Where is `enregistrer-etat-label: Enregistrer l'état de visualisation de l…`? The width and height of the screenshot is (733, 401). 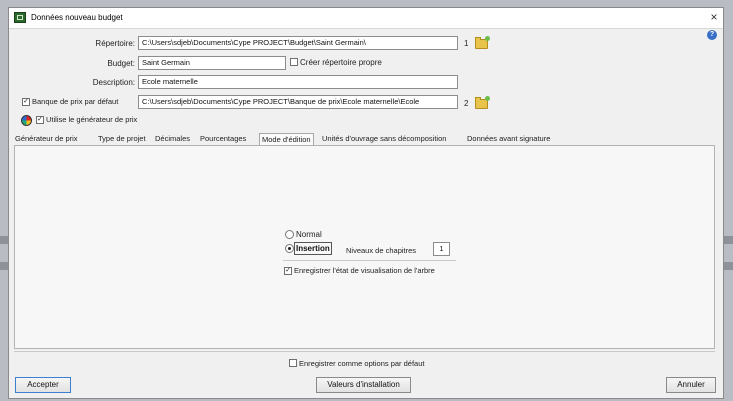 enregistrer-etat-label: Enregistrer l'état de visualisation de l… is located at coordinates (364, 270).